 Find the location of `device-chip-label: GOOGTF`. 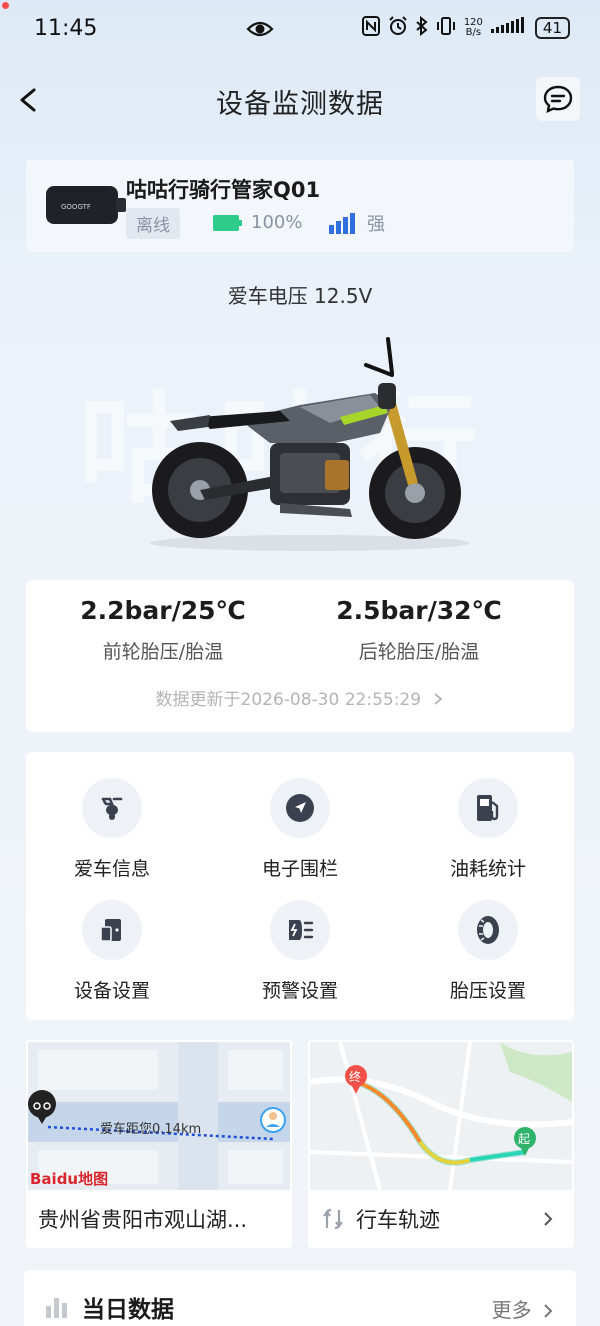

device-chip-label: GOOGTF is located at coordinates (76, 207).